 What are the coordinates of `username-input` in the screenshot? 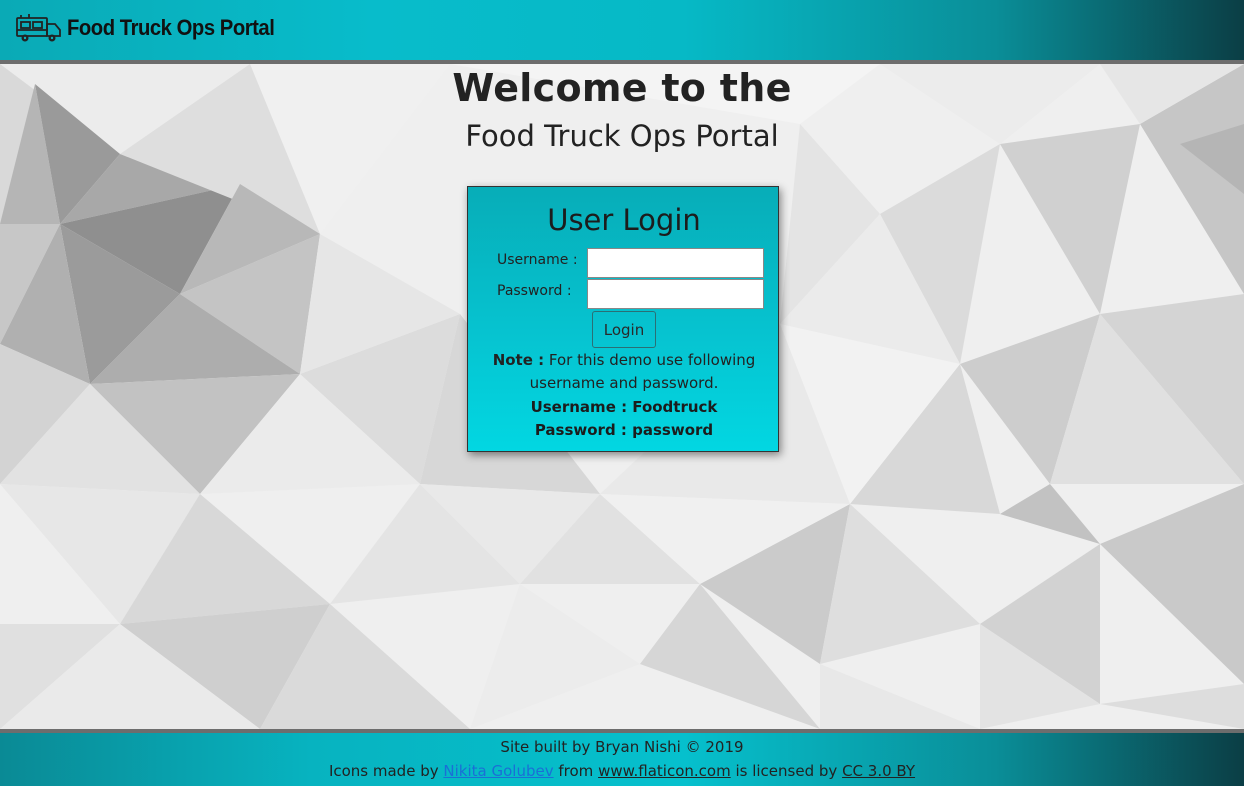 It's located at (675, 263).